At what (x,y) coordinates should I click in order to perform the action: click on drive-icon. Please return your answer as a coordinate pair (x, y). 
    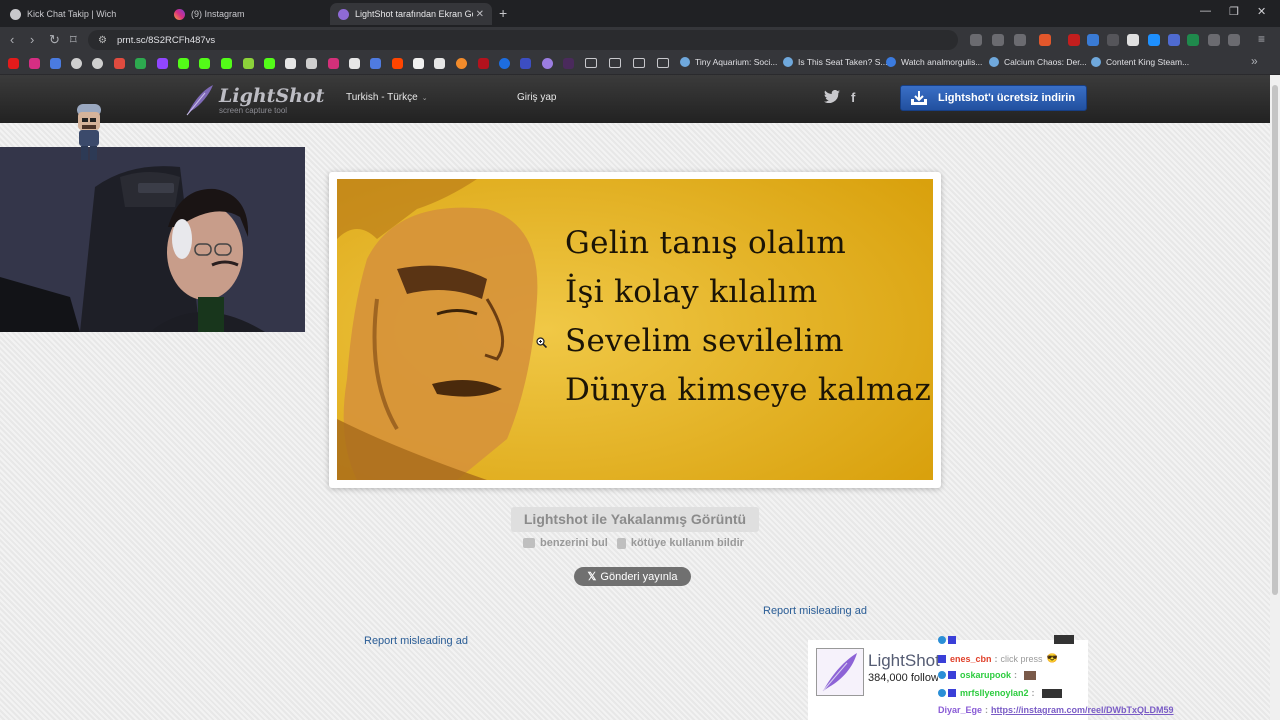
    Looking at the image, I should click on (140, 63).